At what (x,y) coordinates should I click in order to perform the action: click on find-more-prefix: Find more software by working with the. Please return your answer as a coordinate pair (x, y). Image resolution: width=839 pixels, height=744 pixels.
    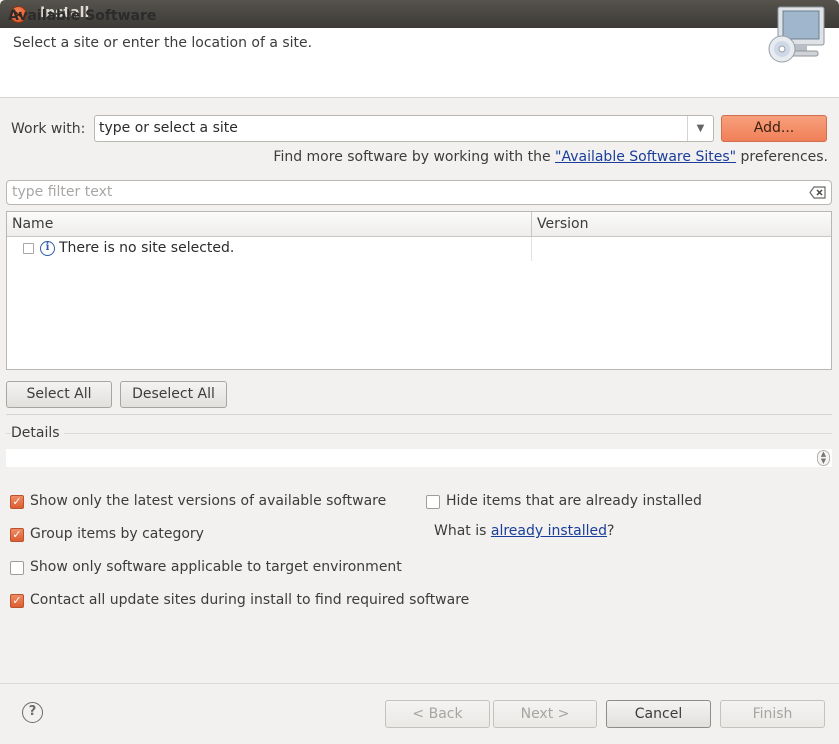
    Looking at the image, I should click on (414, 157).